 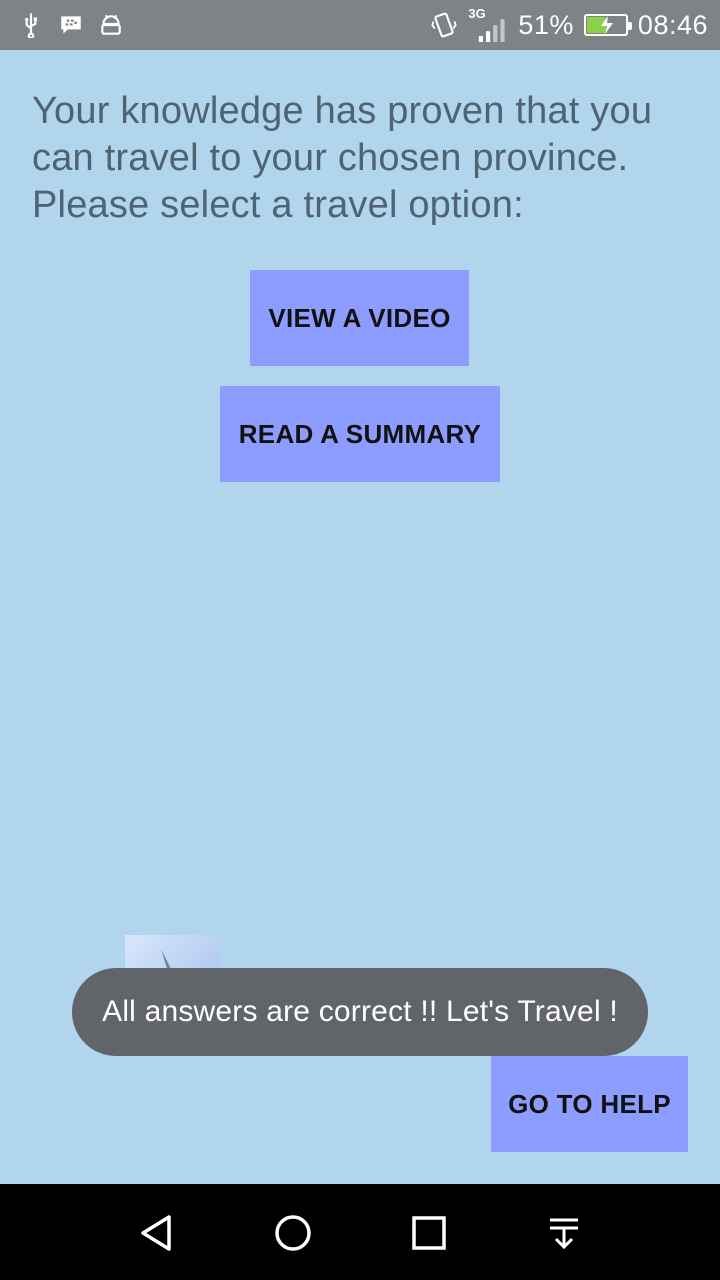 I want to click on usb-icon, so click(x=30, y=25).